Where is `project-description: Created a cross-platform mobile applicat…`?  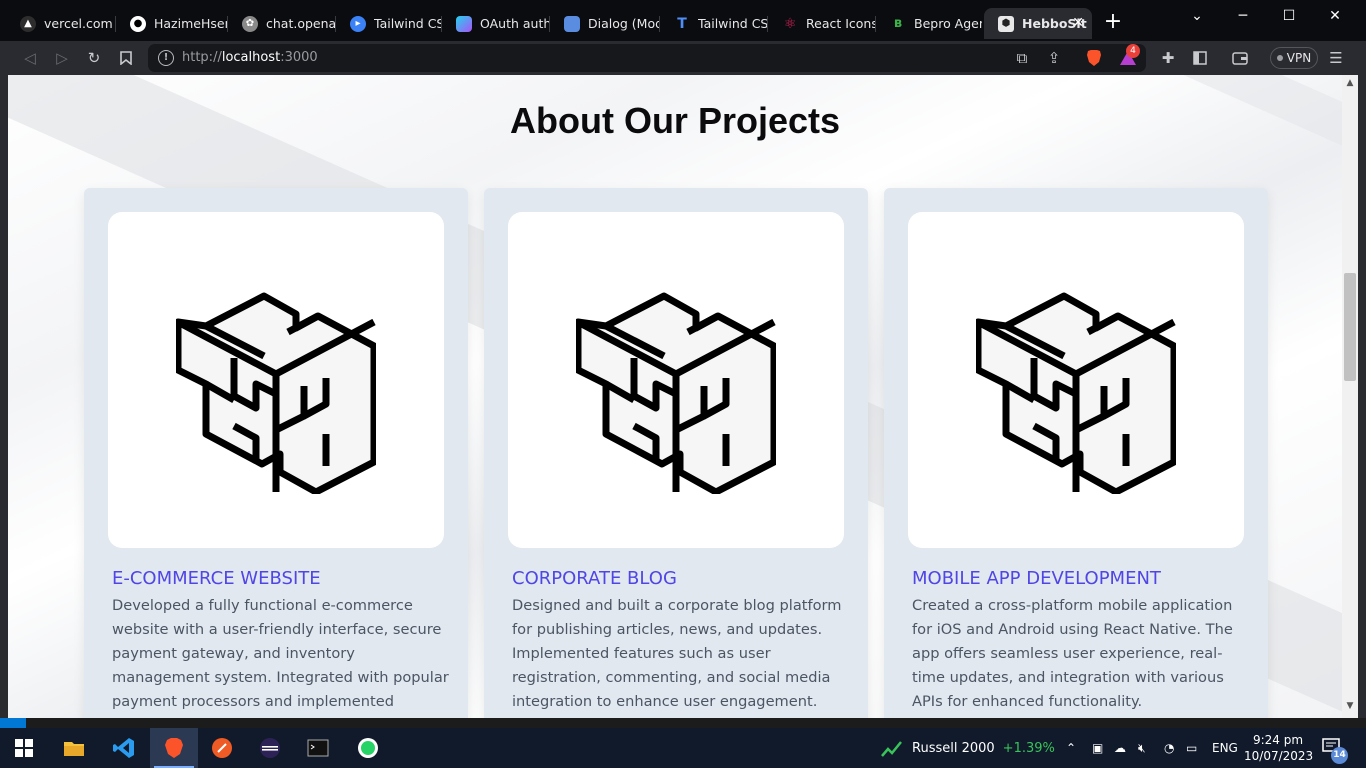 project-description: Created a cross-platform mobile applicat… is located at coordinates (1072, 653).